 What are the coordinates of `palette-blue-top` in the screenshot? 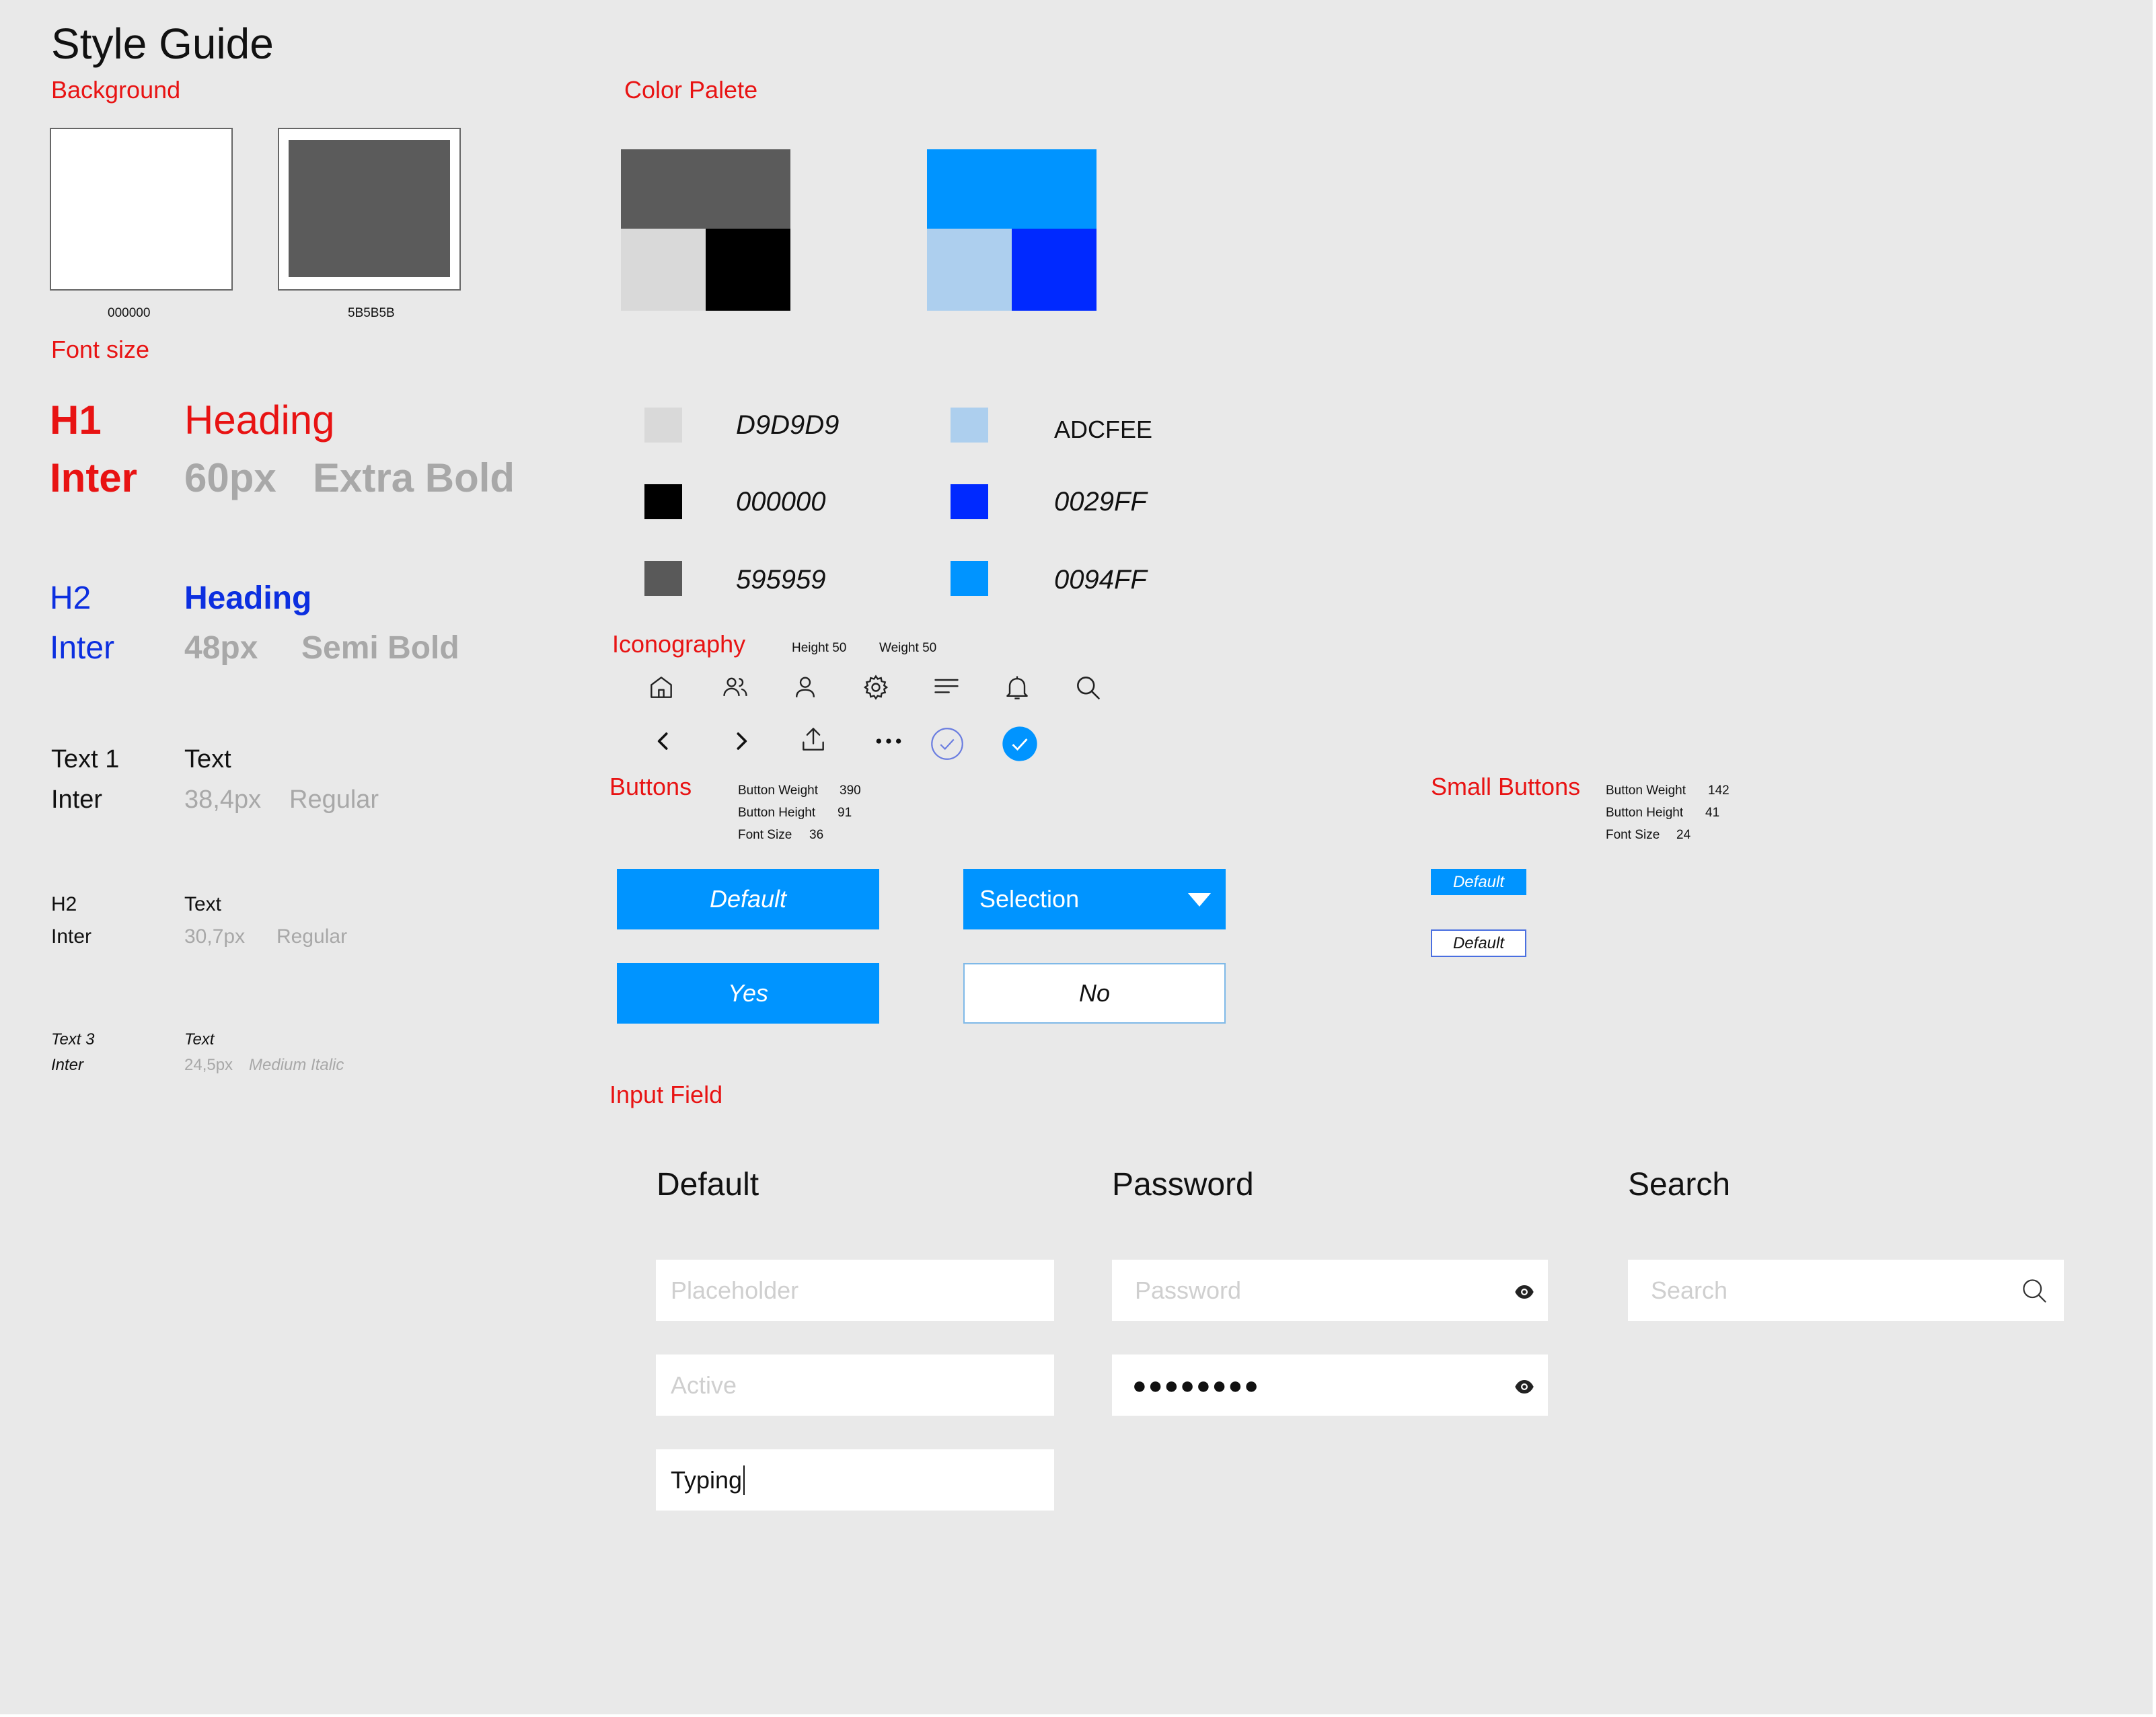 It's located at (1011, 189).